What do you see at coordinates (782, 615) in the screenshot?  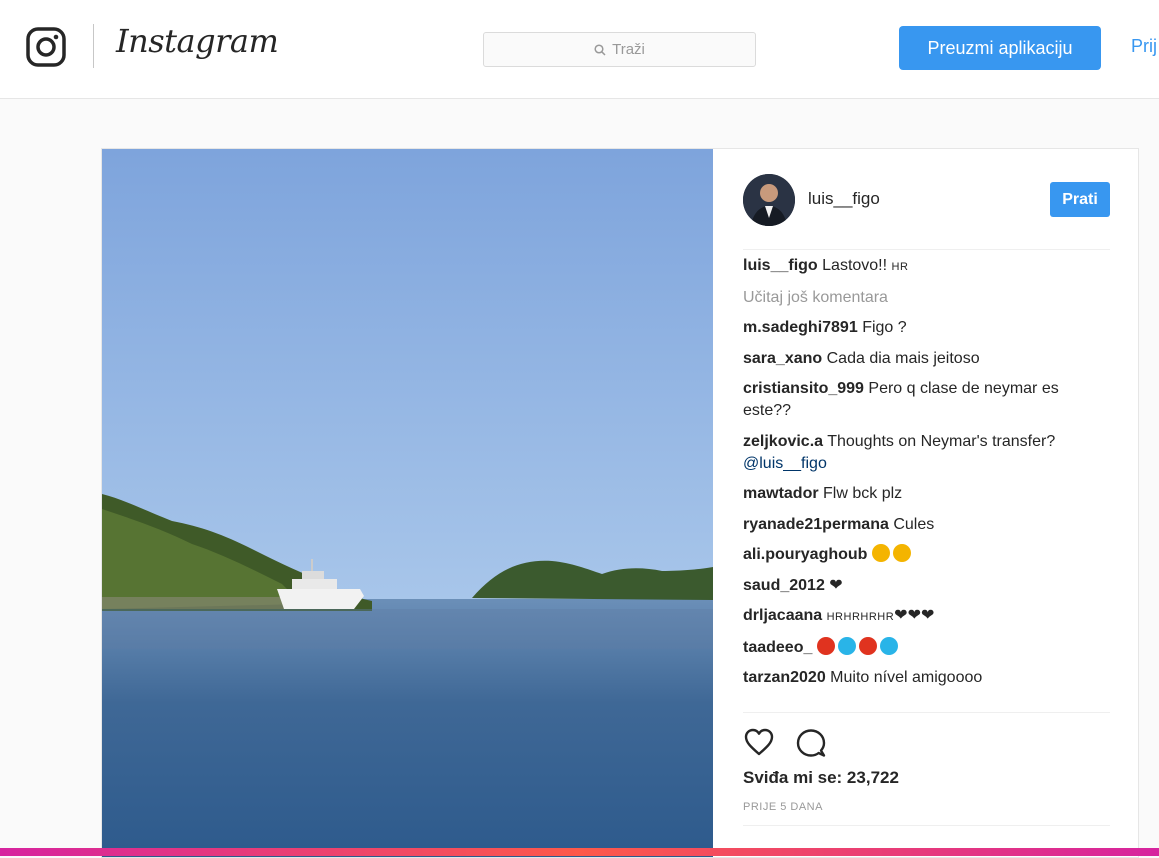 I see `comment-user: drljacaana` at bounding box center [782, 615].